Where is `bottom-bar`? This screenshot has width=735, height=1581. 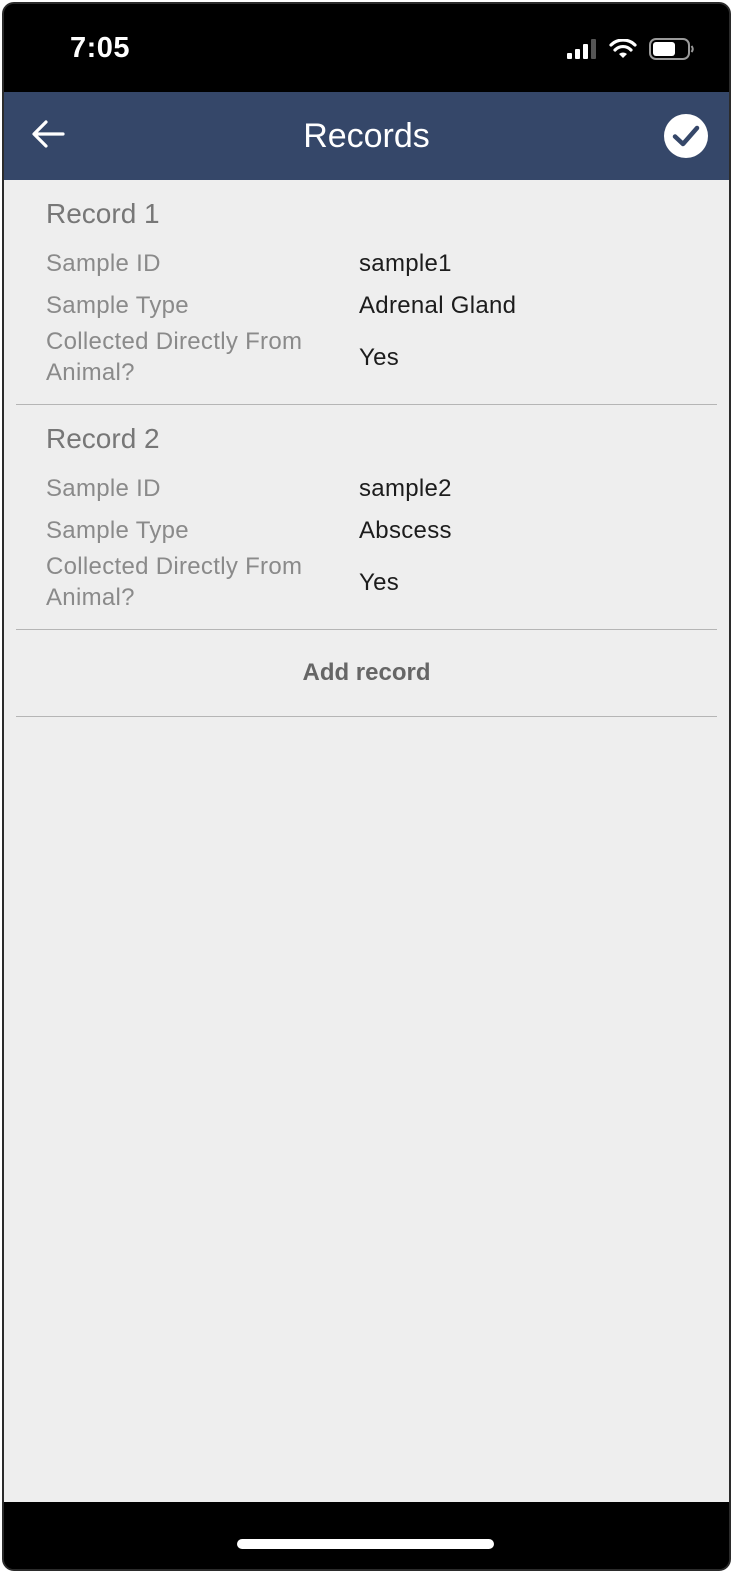 bottom-bar is located at coordinates (366, 1535).